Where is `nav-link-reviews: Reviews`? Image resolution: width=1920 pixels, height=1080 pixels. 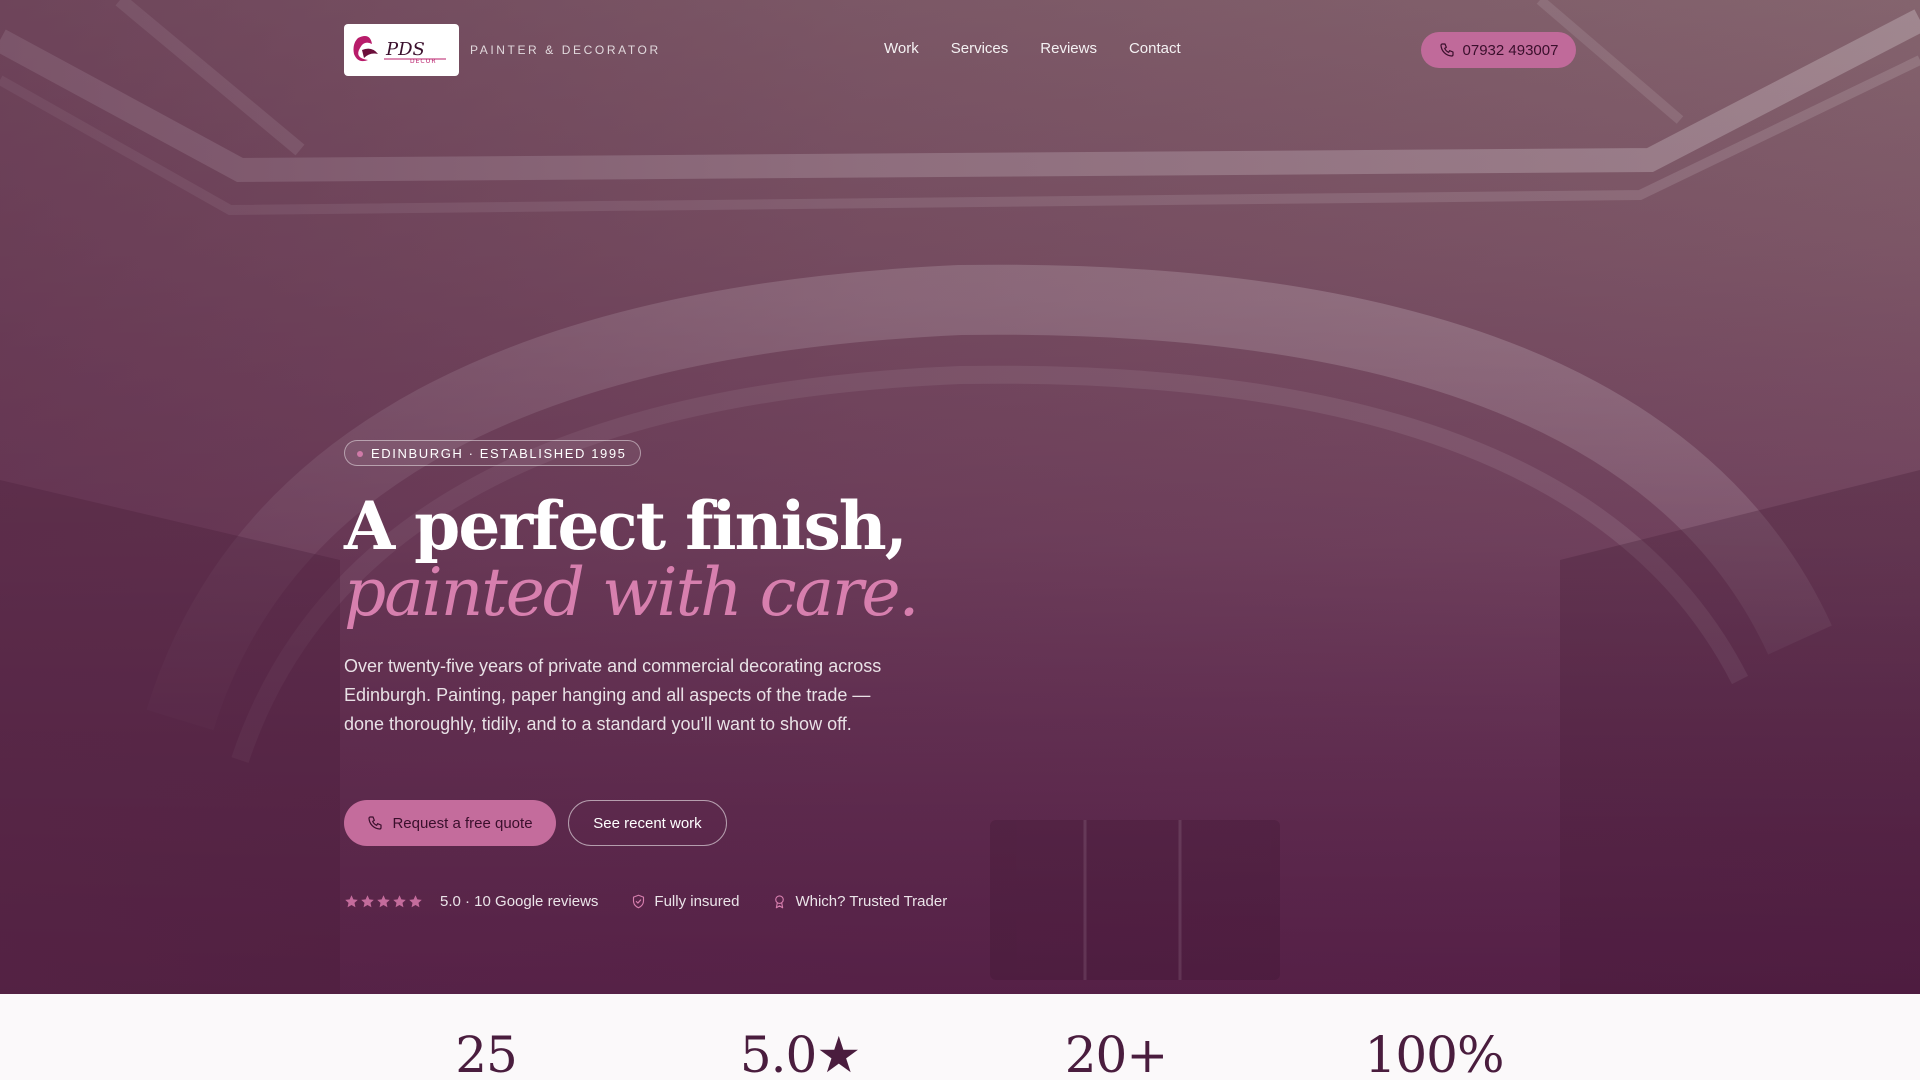
nav-link-reviews: Reviews is located at coordinates (1068, 48).